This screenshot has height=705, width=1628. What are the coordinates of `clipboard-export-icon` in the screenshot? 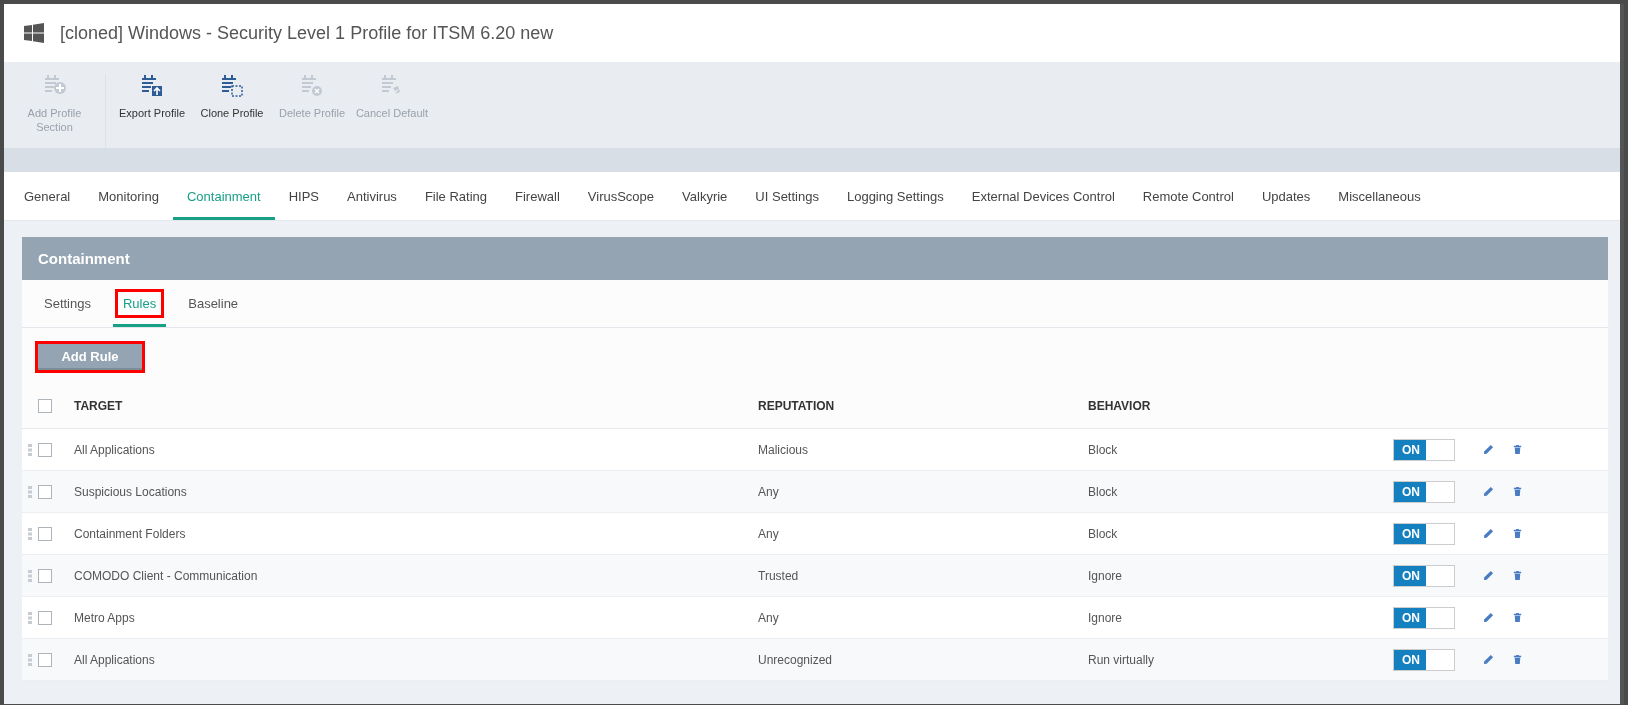 It's located at (152, 86).